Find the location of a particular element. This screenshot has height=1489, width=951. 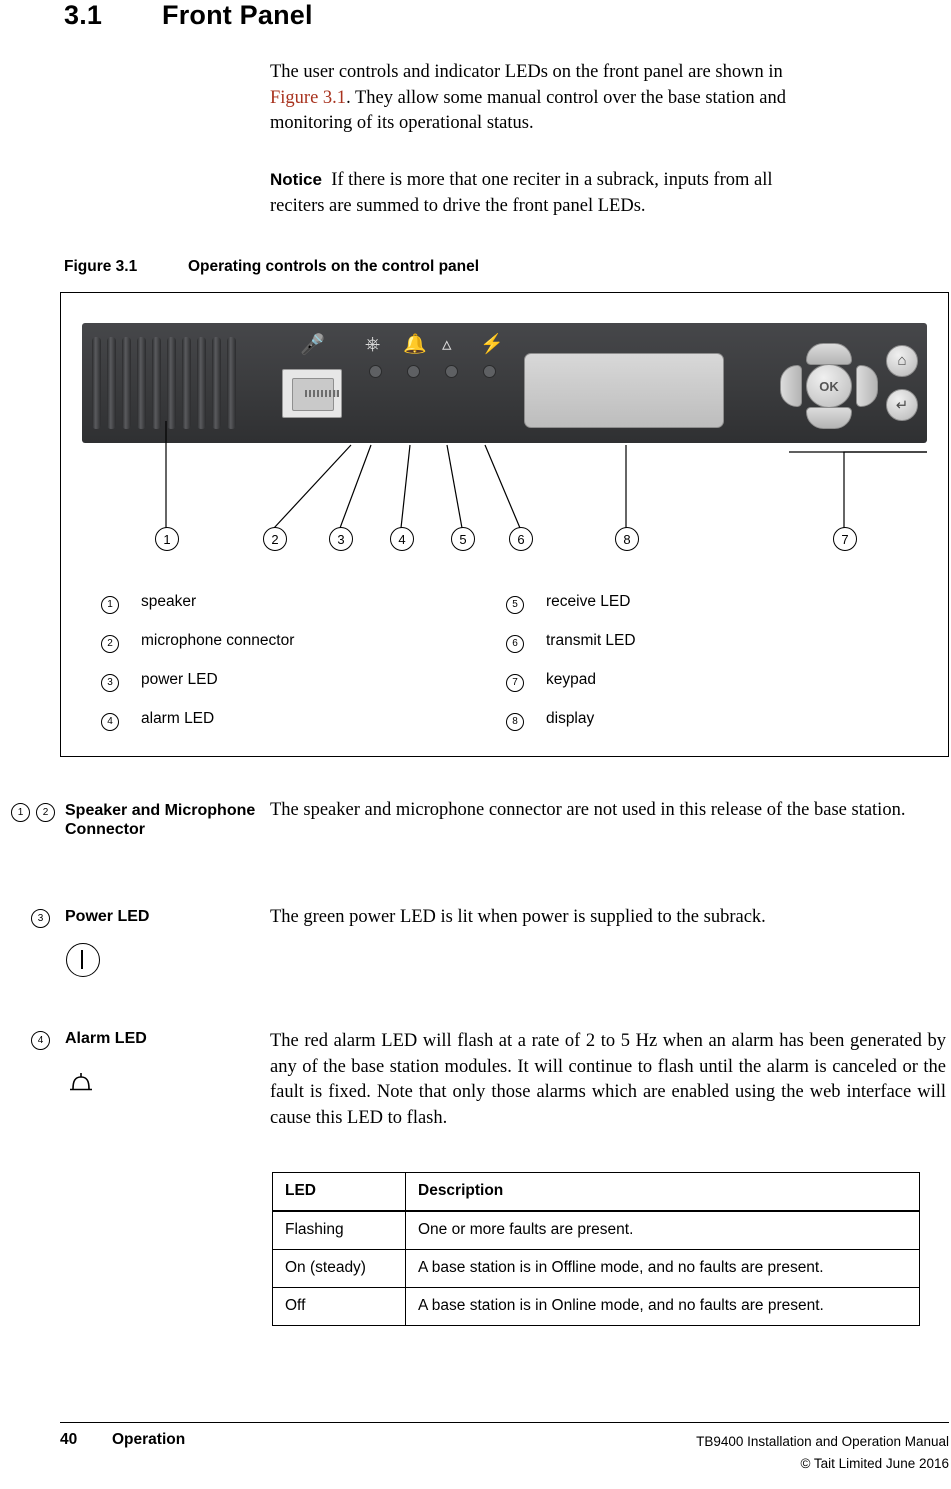

legend-row: 3 power LED 7 keypad is located at coordinates (506, 690).